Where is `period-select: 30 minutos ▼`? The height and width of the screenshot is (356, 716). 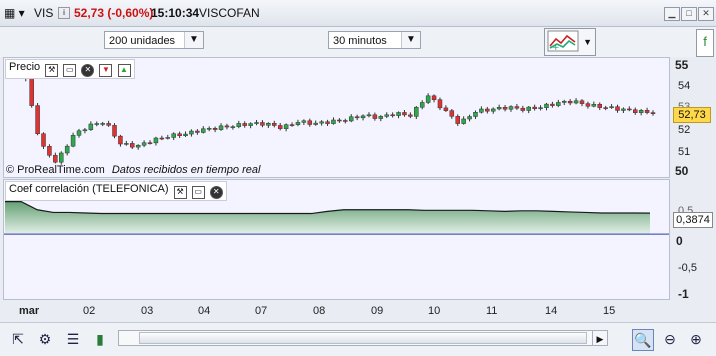
period-select: 30 minutos ▼ is located at coordinates (374, 40).